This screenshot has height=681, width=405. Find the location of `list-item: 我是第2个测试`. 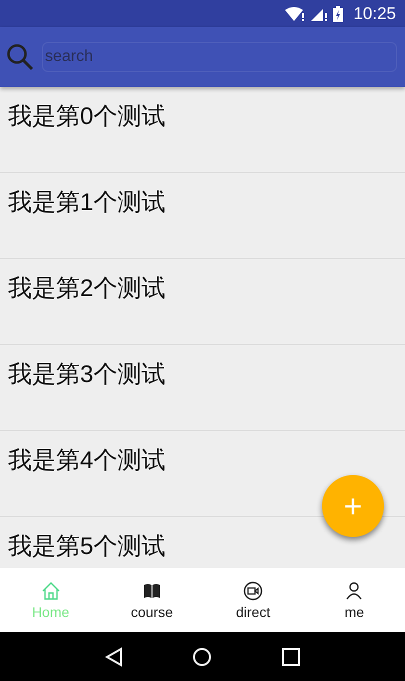

list-item: 我是第2个测试 is located at coordinates (87, 288).